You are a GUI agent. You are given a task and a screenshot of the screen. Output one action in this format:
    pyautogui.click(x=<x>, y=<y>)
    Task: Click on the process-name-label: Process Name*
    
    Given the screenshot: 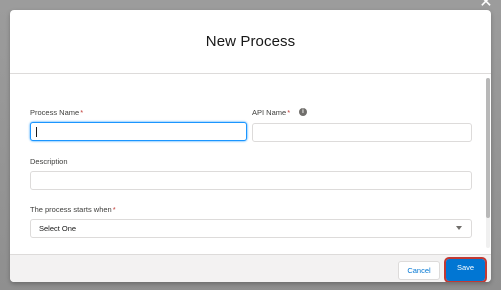 What is the action you would take?
    pyautogui.click(x=56, y=112)
    